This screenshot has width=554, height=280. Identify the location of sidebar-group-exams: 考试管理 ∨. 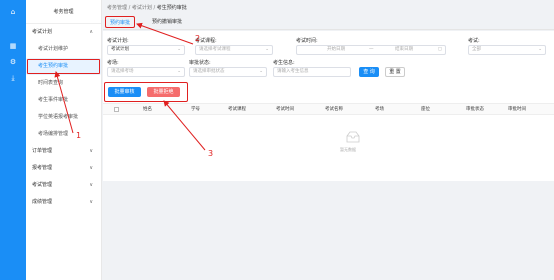
(63, 185).